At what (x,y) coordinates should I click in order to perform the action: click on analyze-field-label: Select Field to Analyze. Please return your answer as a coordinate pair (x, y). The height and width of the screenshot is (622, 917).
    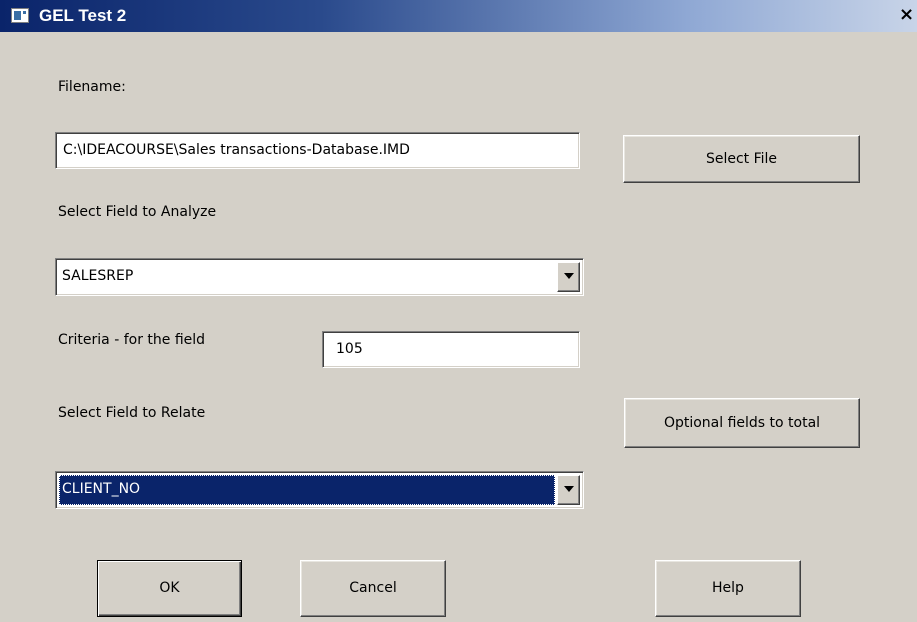
    Looking at the image, I should click on (137, 212).